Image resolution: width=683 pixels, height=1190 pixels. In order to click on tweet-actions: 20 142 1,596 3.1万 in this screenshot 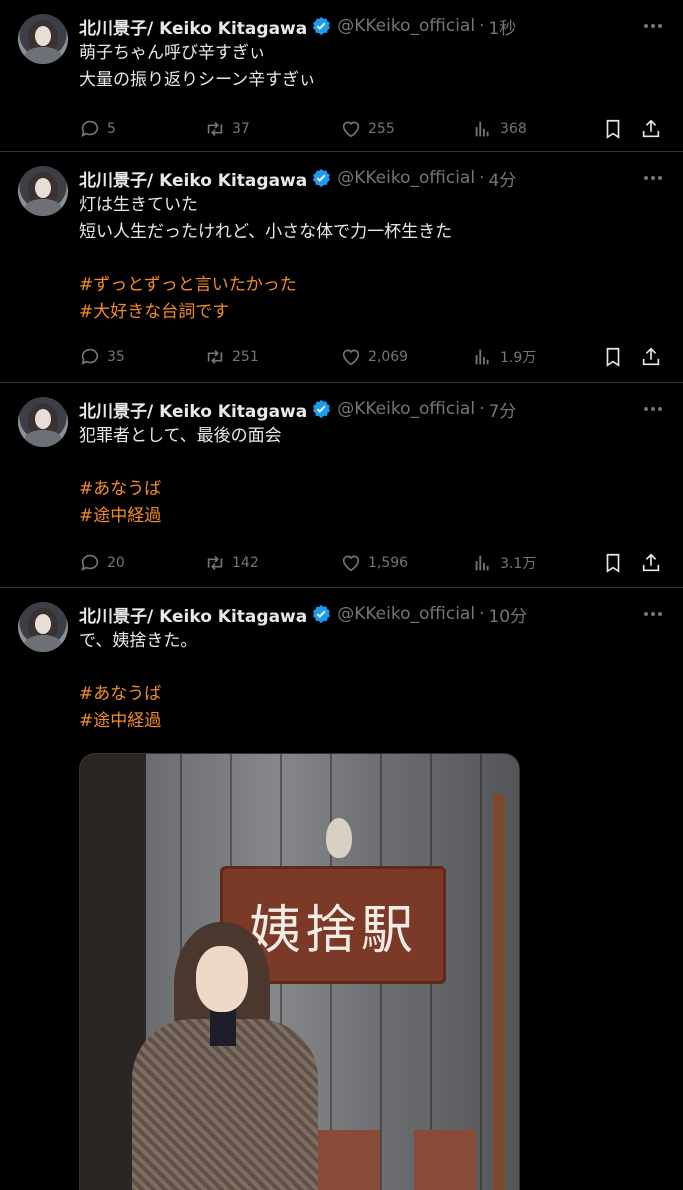, I will do `click(373, 563)`.